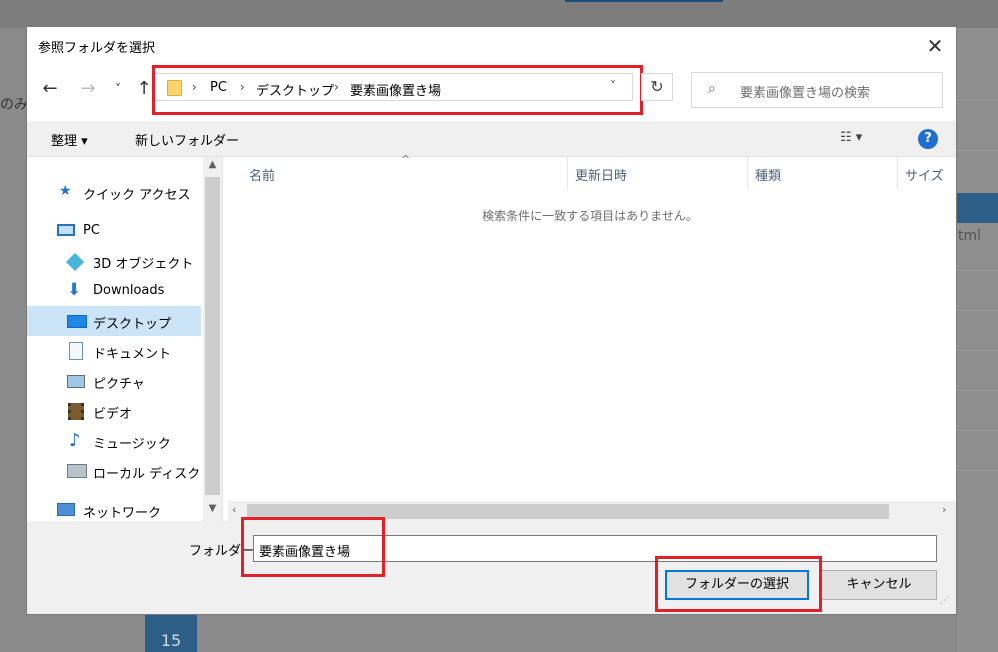 The width and height of the screenshot is (998, 652). Describe the element at coordinates (122, 513) in the screenshot. I see `nav-item-label: ネットワーク` at that location.